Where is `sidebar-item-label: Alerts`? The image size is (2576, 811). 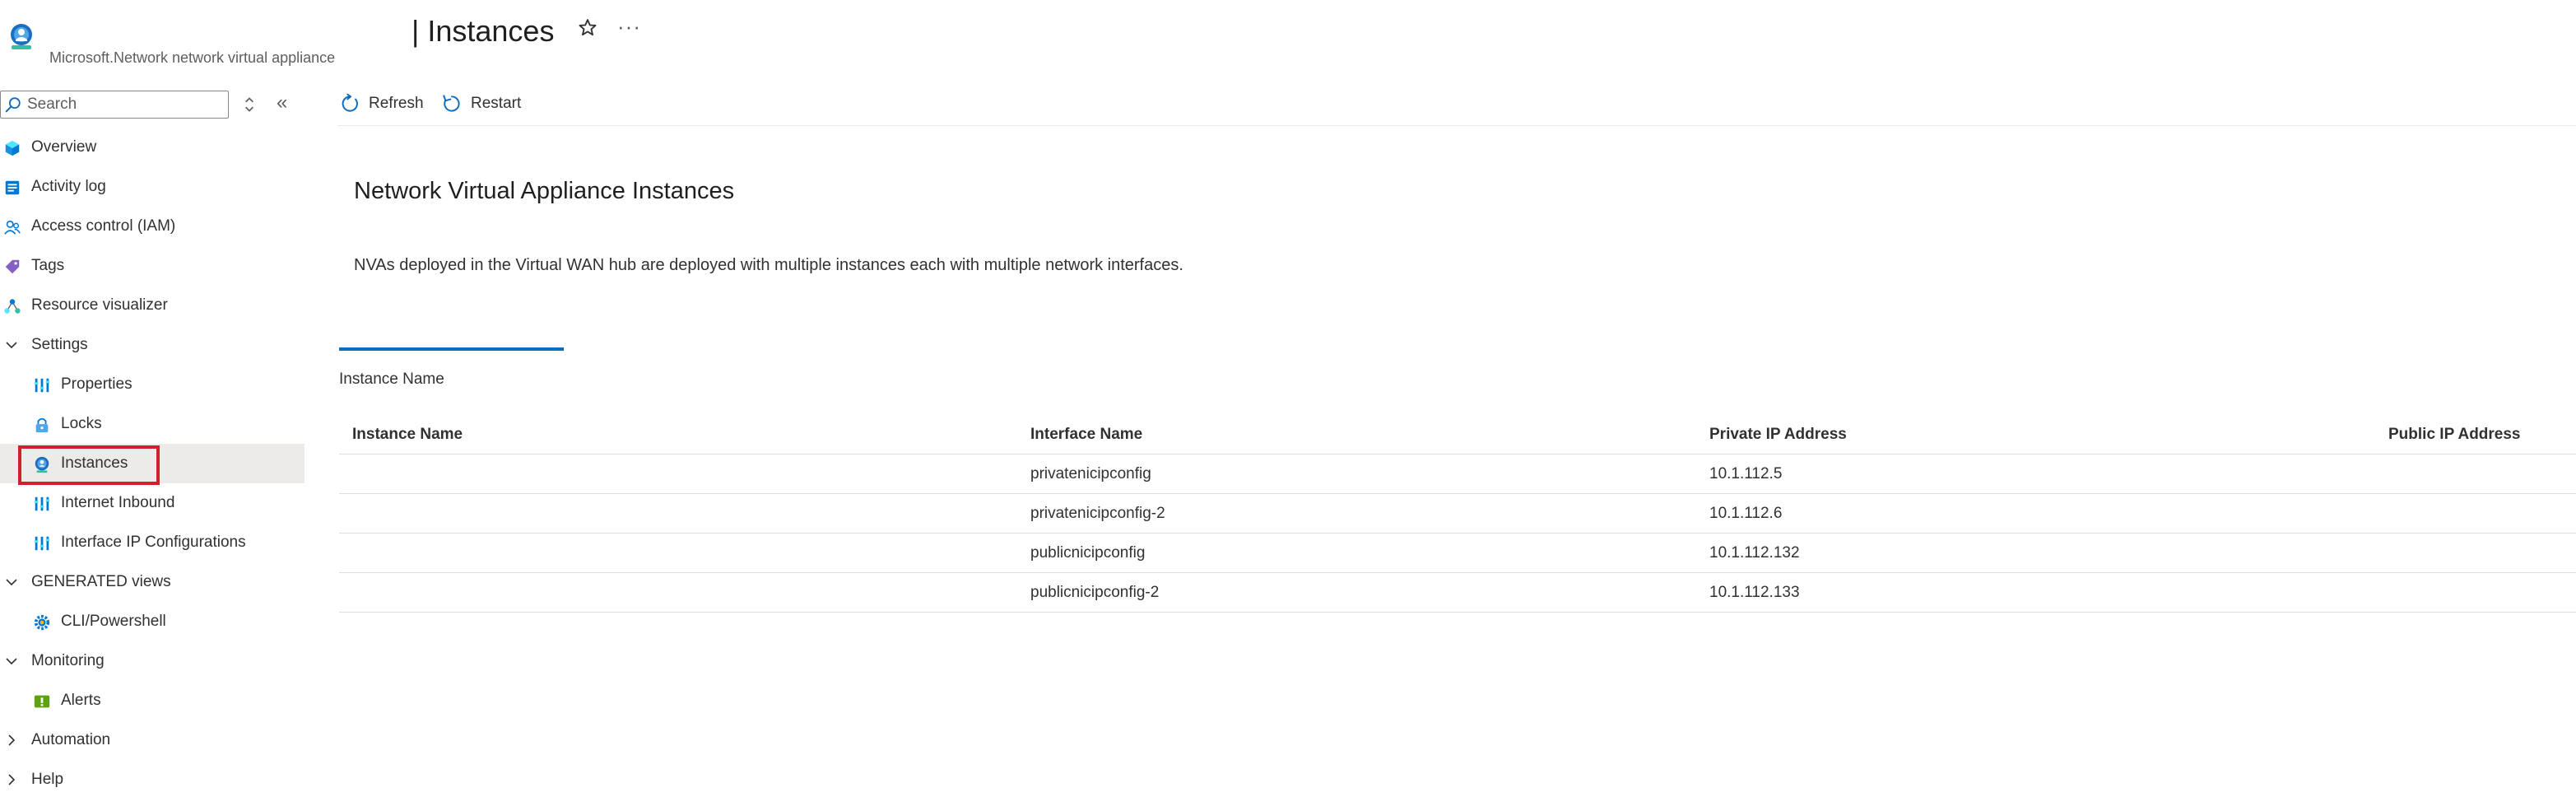 sidebar-item-label: Alerts is located at coordinates (81, 700).